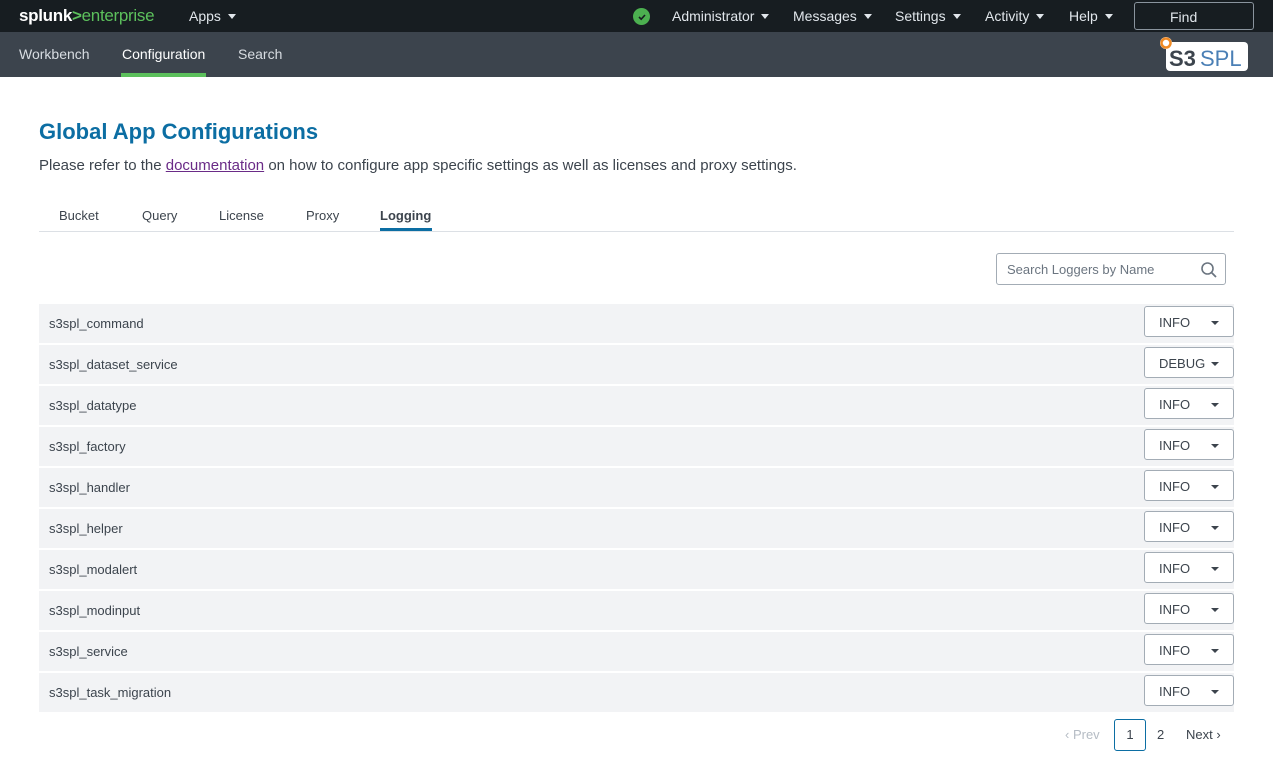 This screenshot has height=772, width=1273. What do you see at coordinates (825, 16) in the screenshot?
I see `messages-menu-label: Messages` at bounding box center [825, 16].